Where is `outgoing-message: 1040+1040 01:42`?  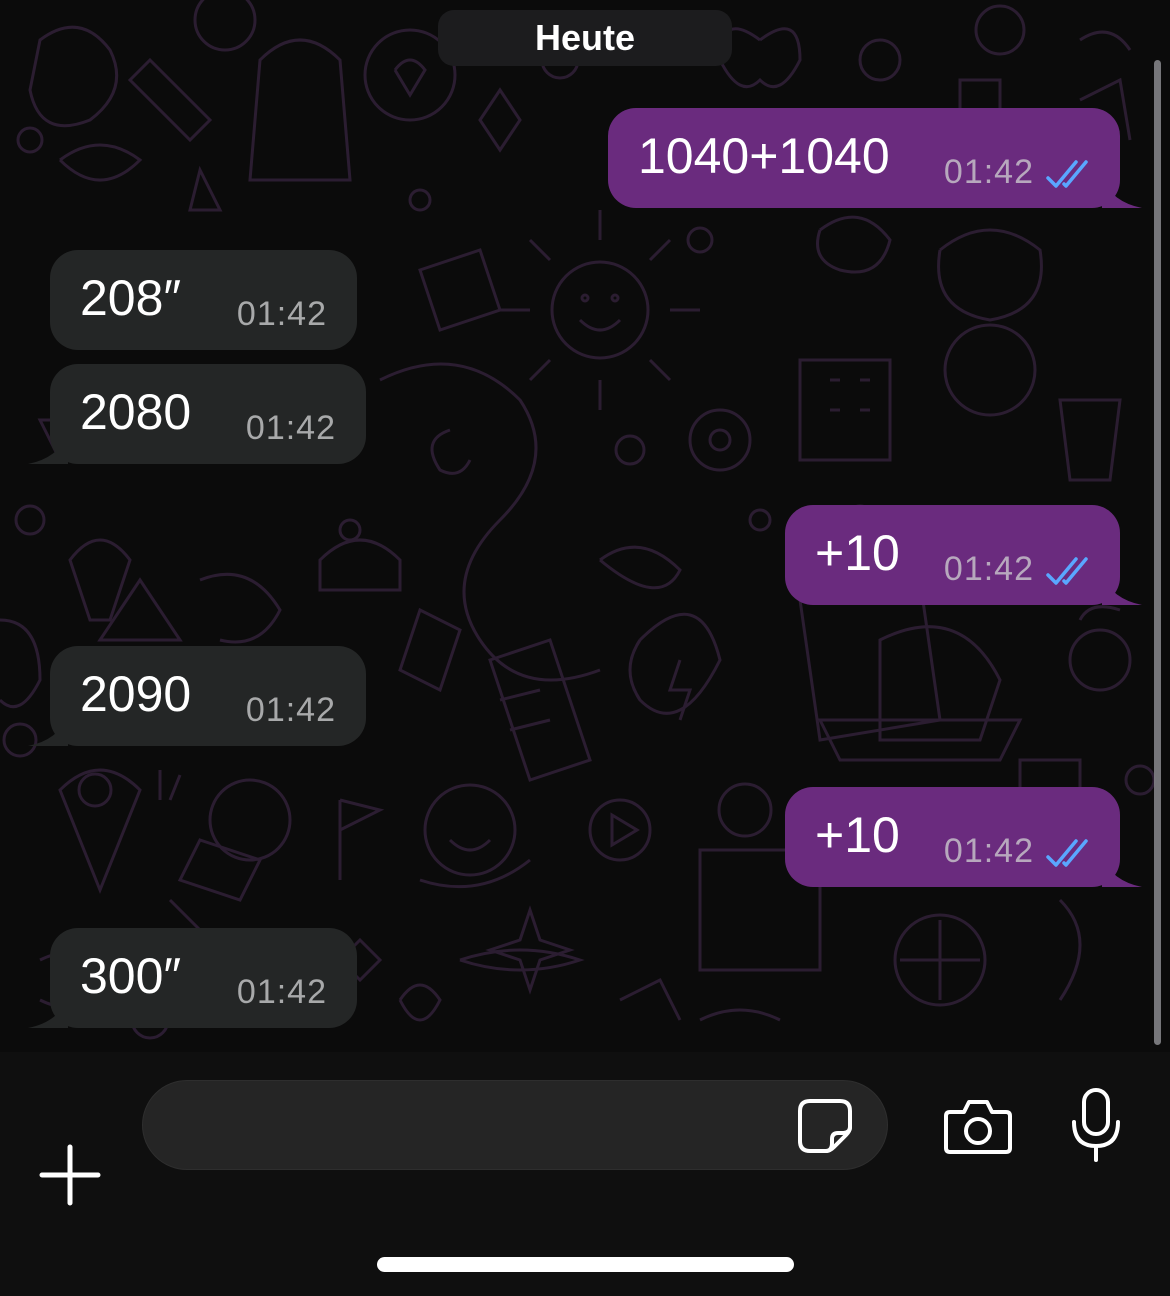
outgoing-message: 1040+1040 01:42 is located at coordinates (875, 158).